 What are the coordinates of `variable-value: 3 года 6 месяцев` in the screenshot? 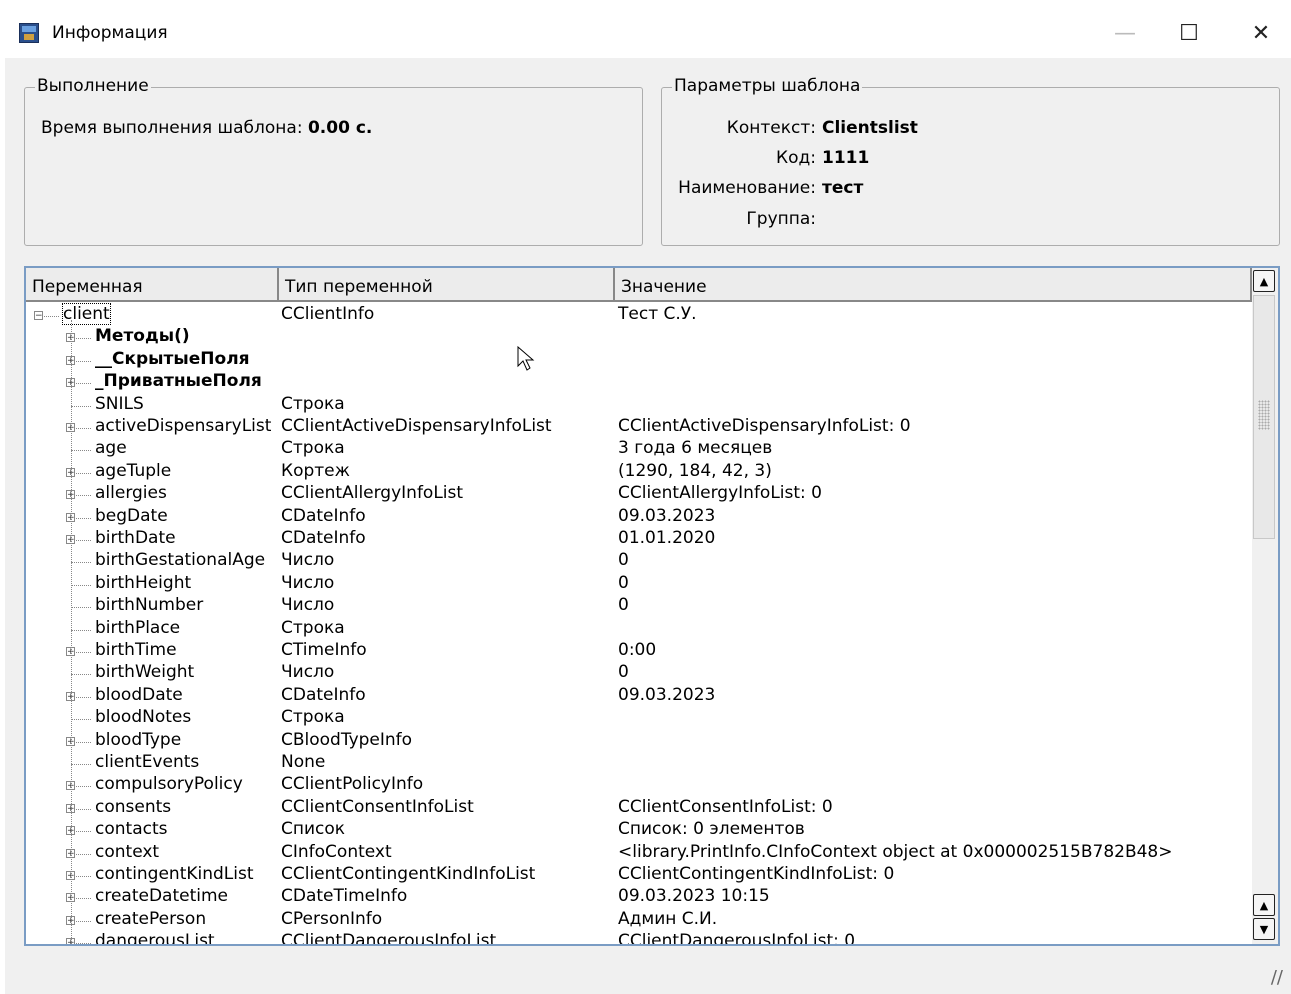 It's located at (695, 448).